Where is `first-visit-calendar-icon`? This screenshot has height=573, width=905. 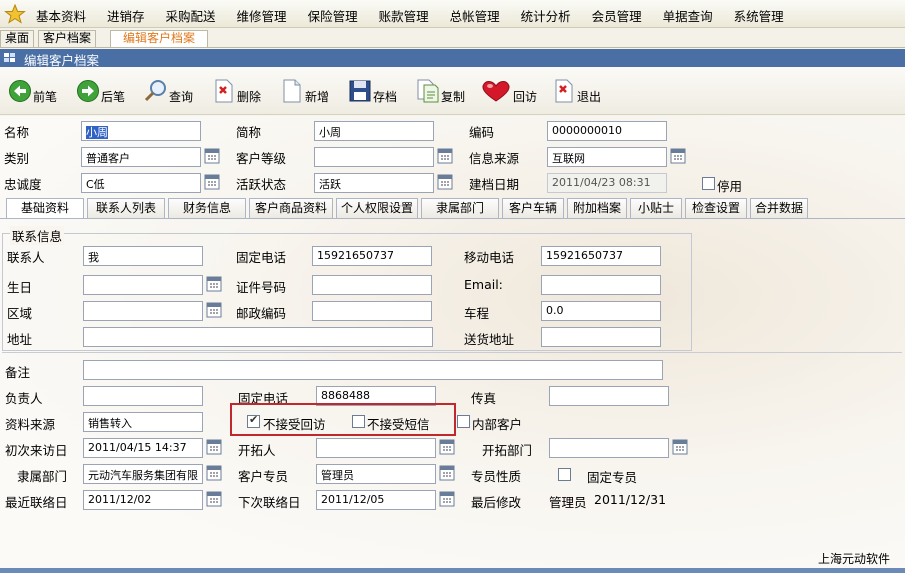
first-visit-calendar-icon is located at coordinates (214, 447).